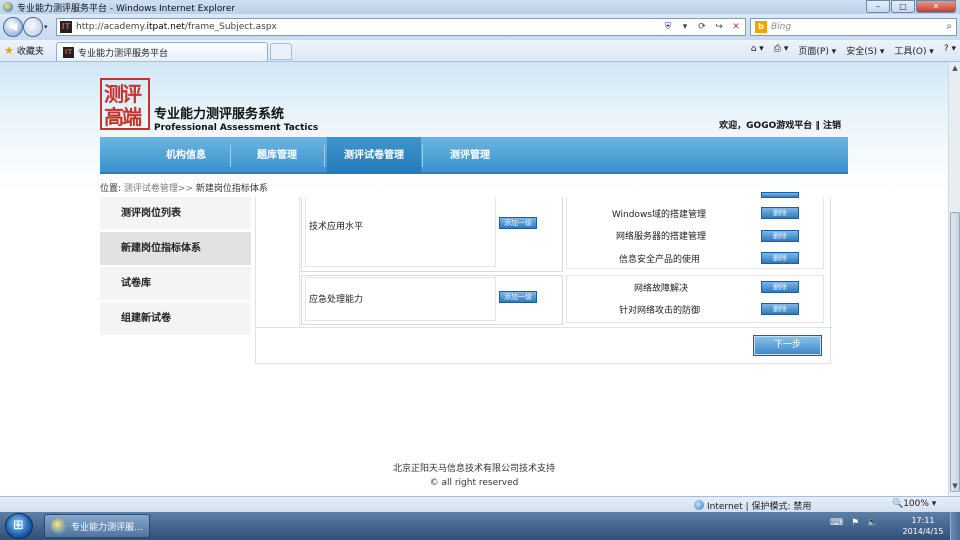  Describe the element at coordinates (787, 345) in the screenshot. I see `next-step-button: 下一步` at that location.